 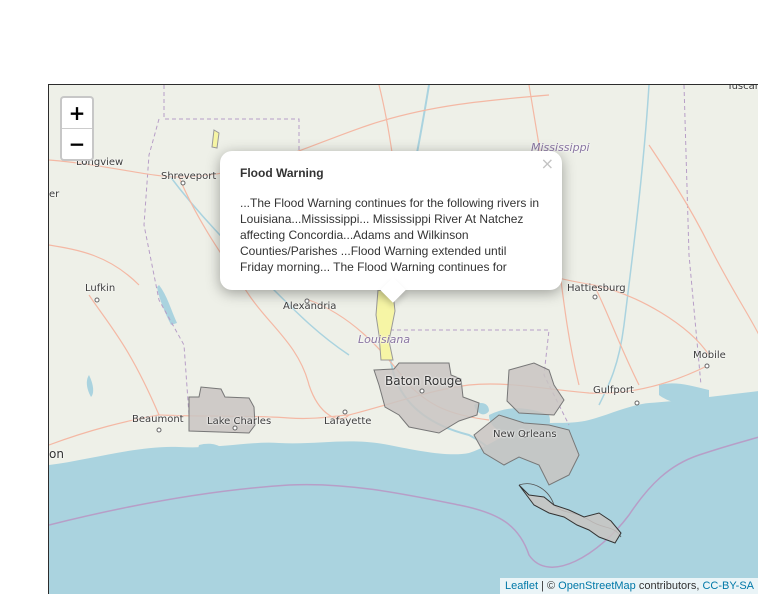 I want to click on city-label-gulfport: Gulfport, so click(x=613, y=390).